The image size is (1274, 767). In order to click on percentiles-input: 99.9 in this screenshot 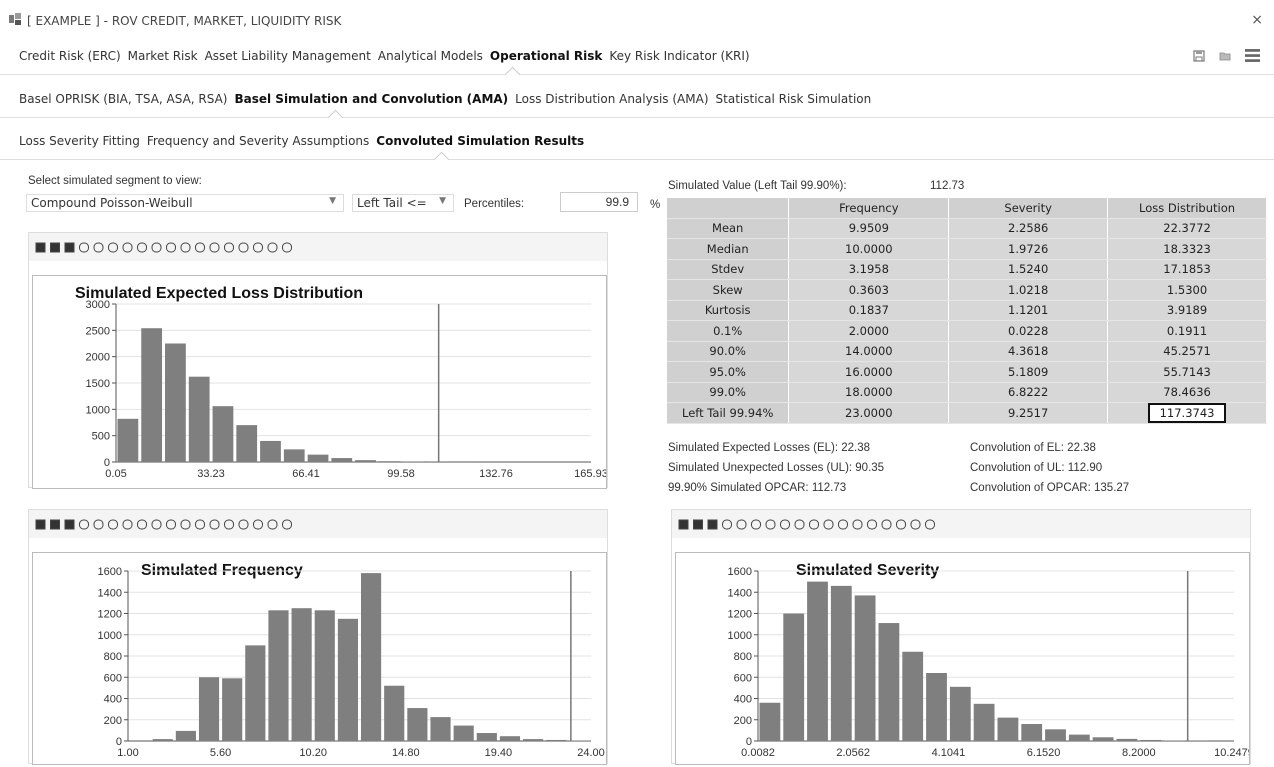, I will do `click(599, 202)`.